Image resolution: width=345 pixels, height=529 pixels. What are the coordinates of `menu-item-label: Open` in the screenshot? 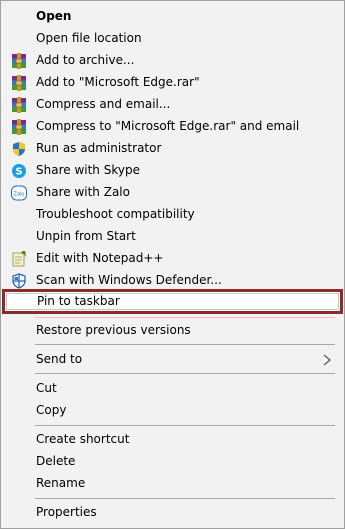 It's located at (54, 16).